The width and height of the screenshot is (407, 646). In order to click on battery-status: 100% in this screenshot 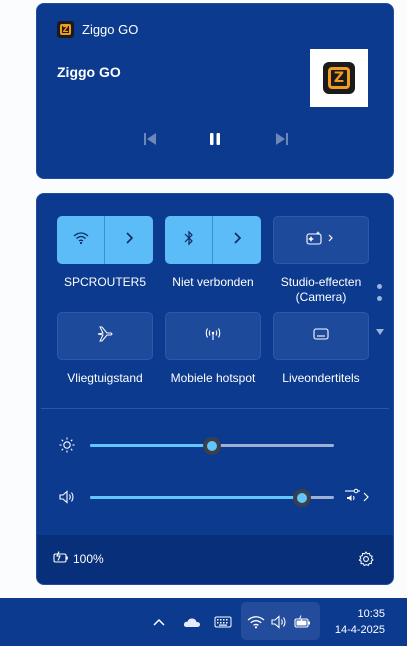, I will do `click(78, 558)`.